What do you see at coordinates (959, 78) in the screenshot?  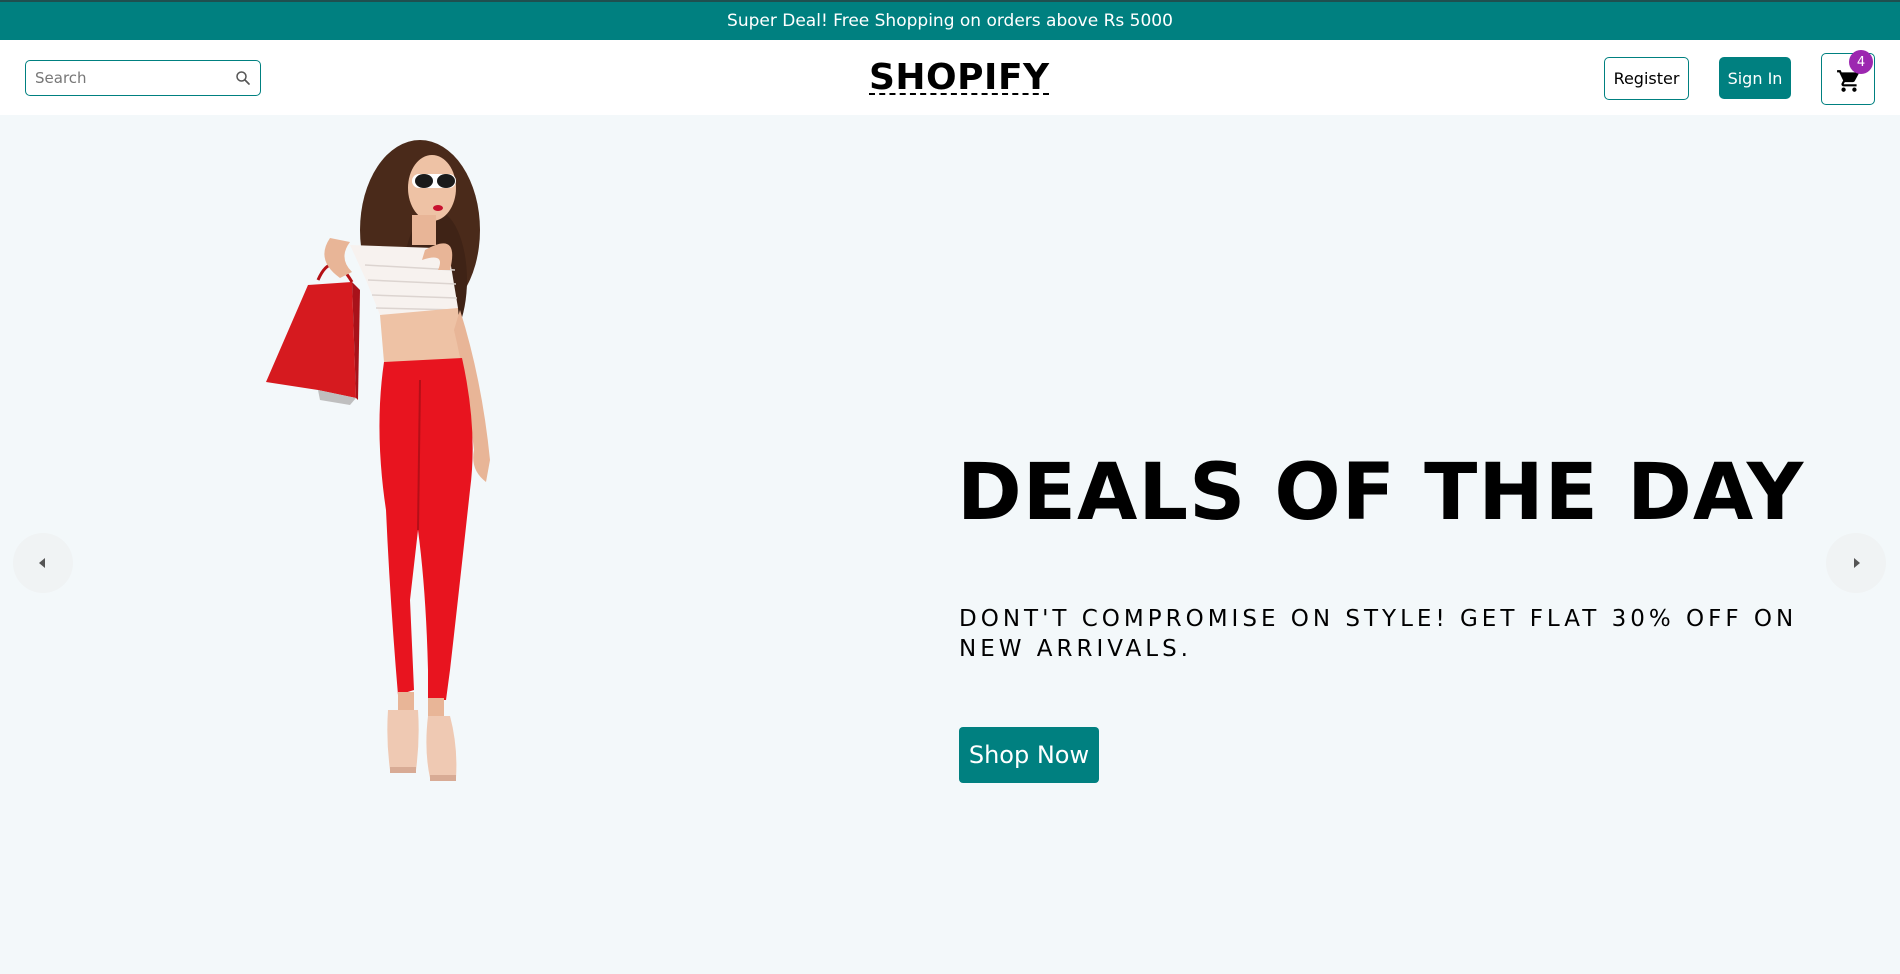 I see `site-logo: SHOPIFY` at bounding box center [959, 78].